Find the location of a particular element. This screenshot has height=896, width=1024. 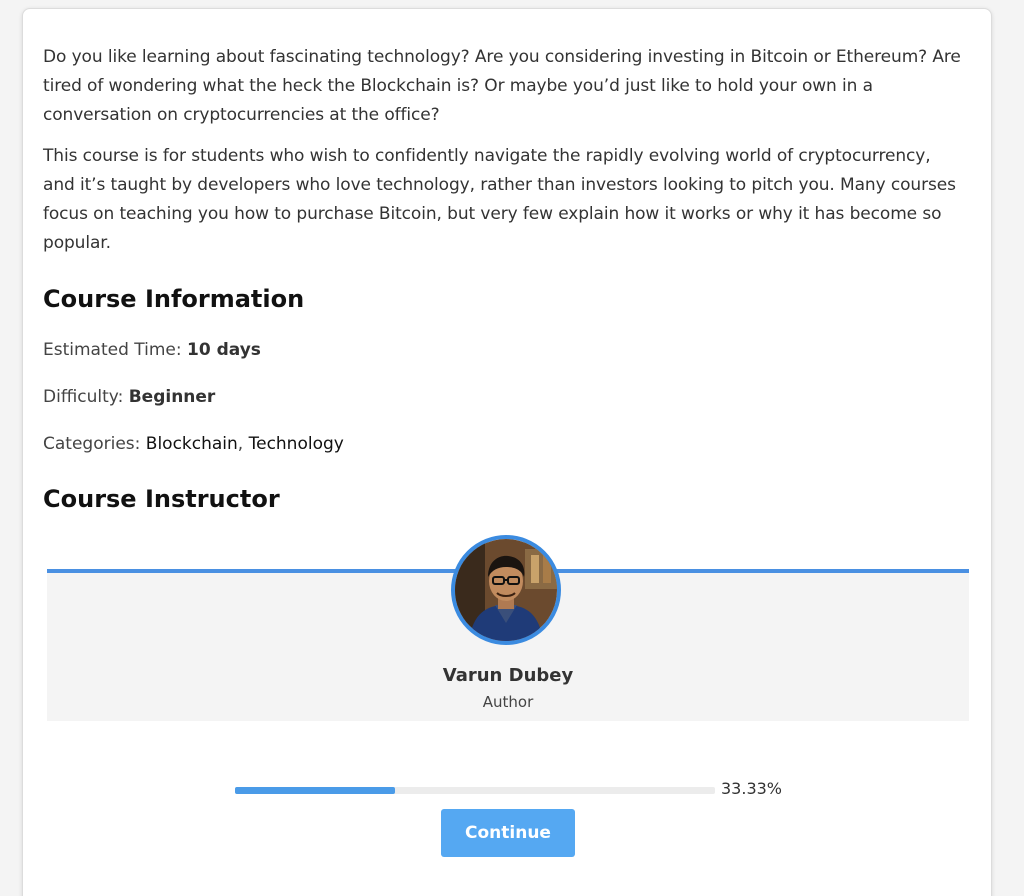

course-information-heading: Course Information is located at coordinates (174, 299).